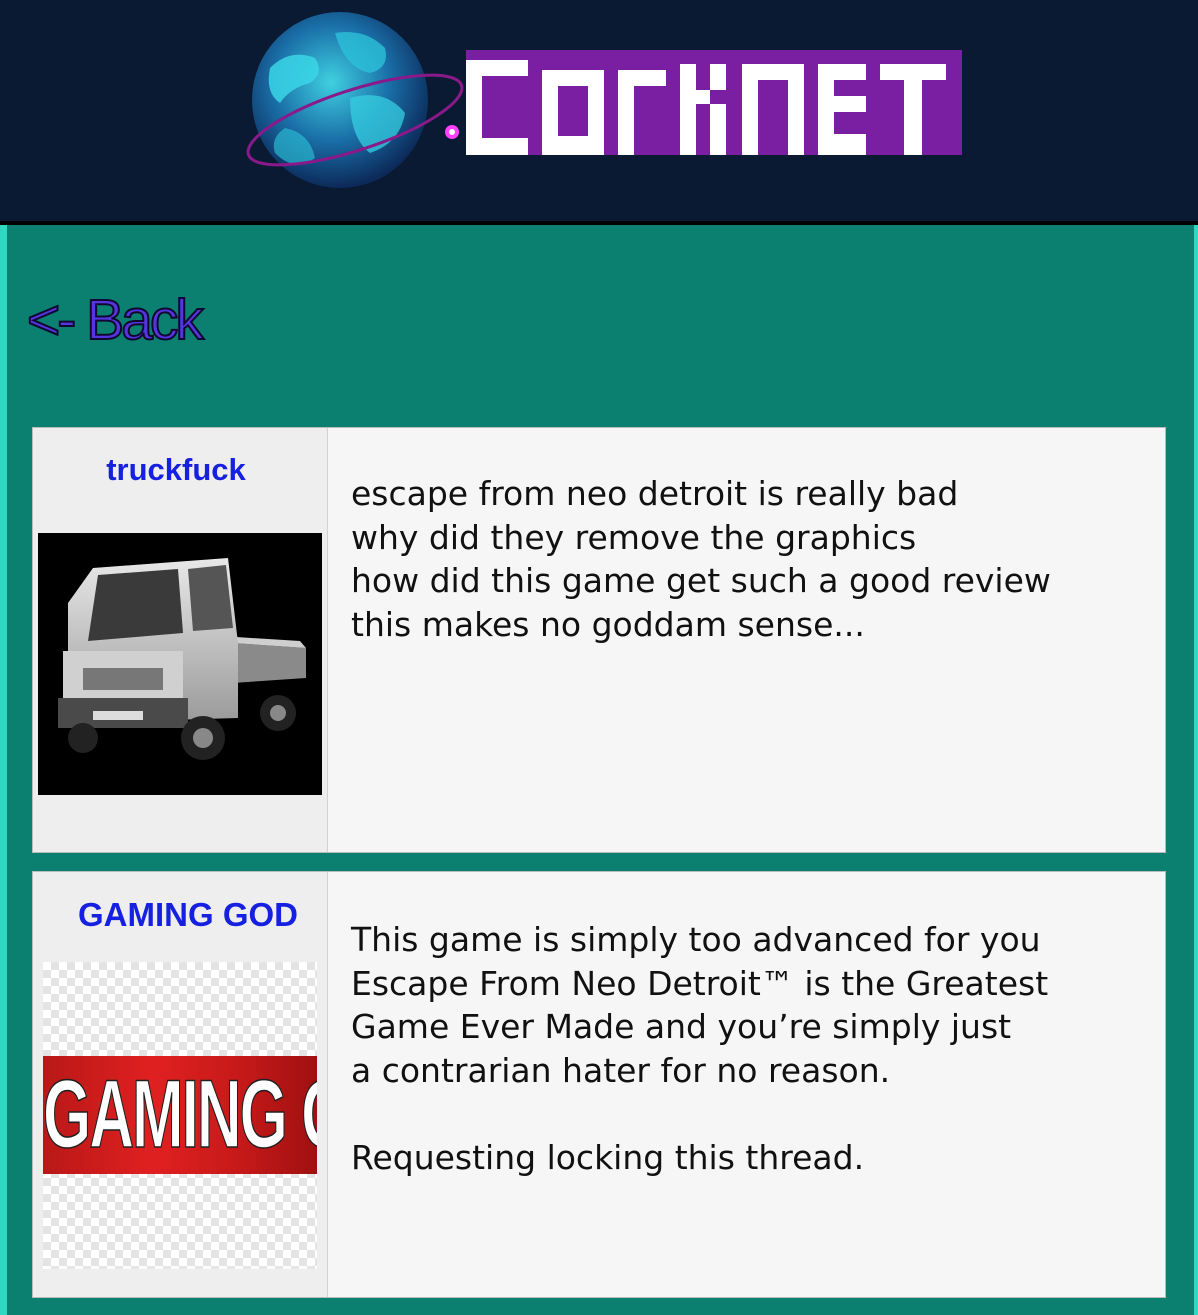 The height and width of the screenshot is (1315, 1198). What do you see at coordinates (655, 493) in the screenshot?
I see `post-line: escape from neo detroit is really bad` at bounding box center [655, 493].